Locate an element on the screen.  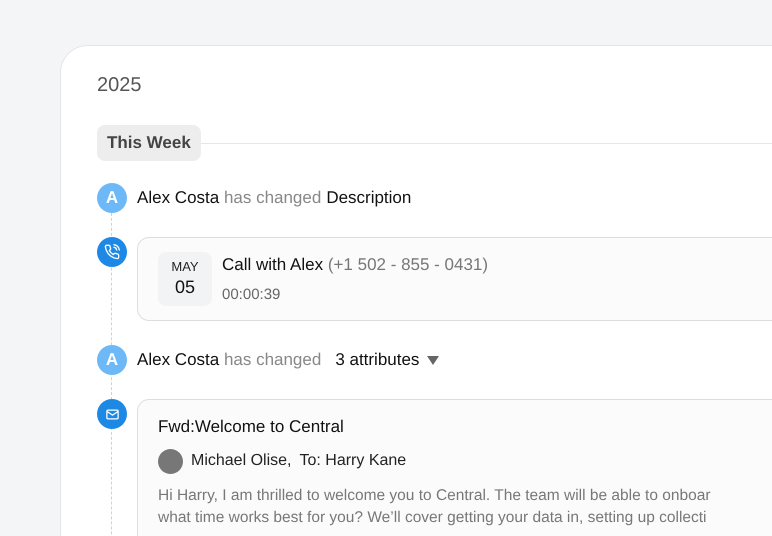
date-badge: MAY 05 is located at coordinates (185, 279).